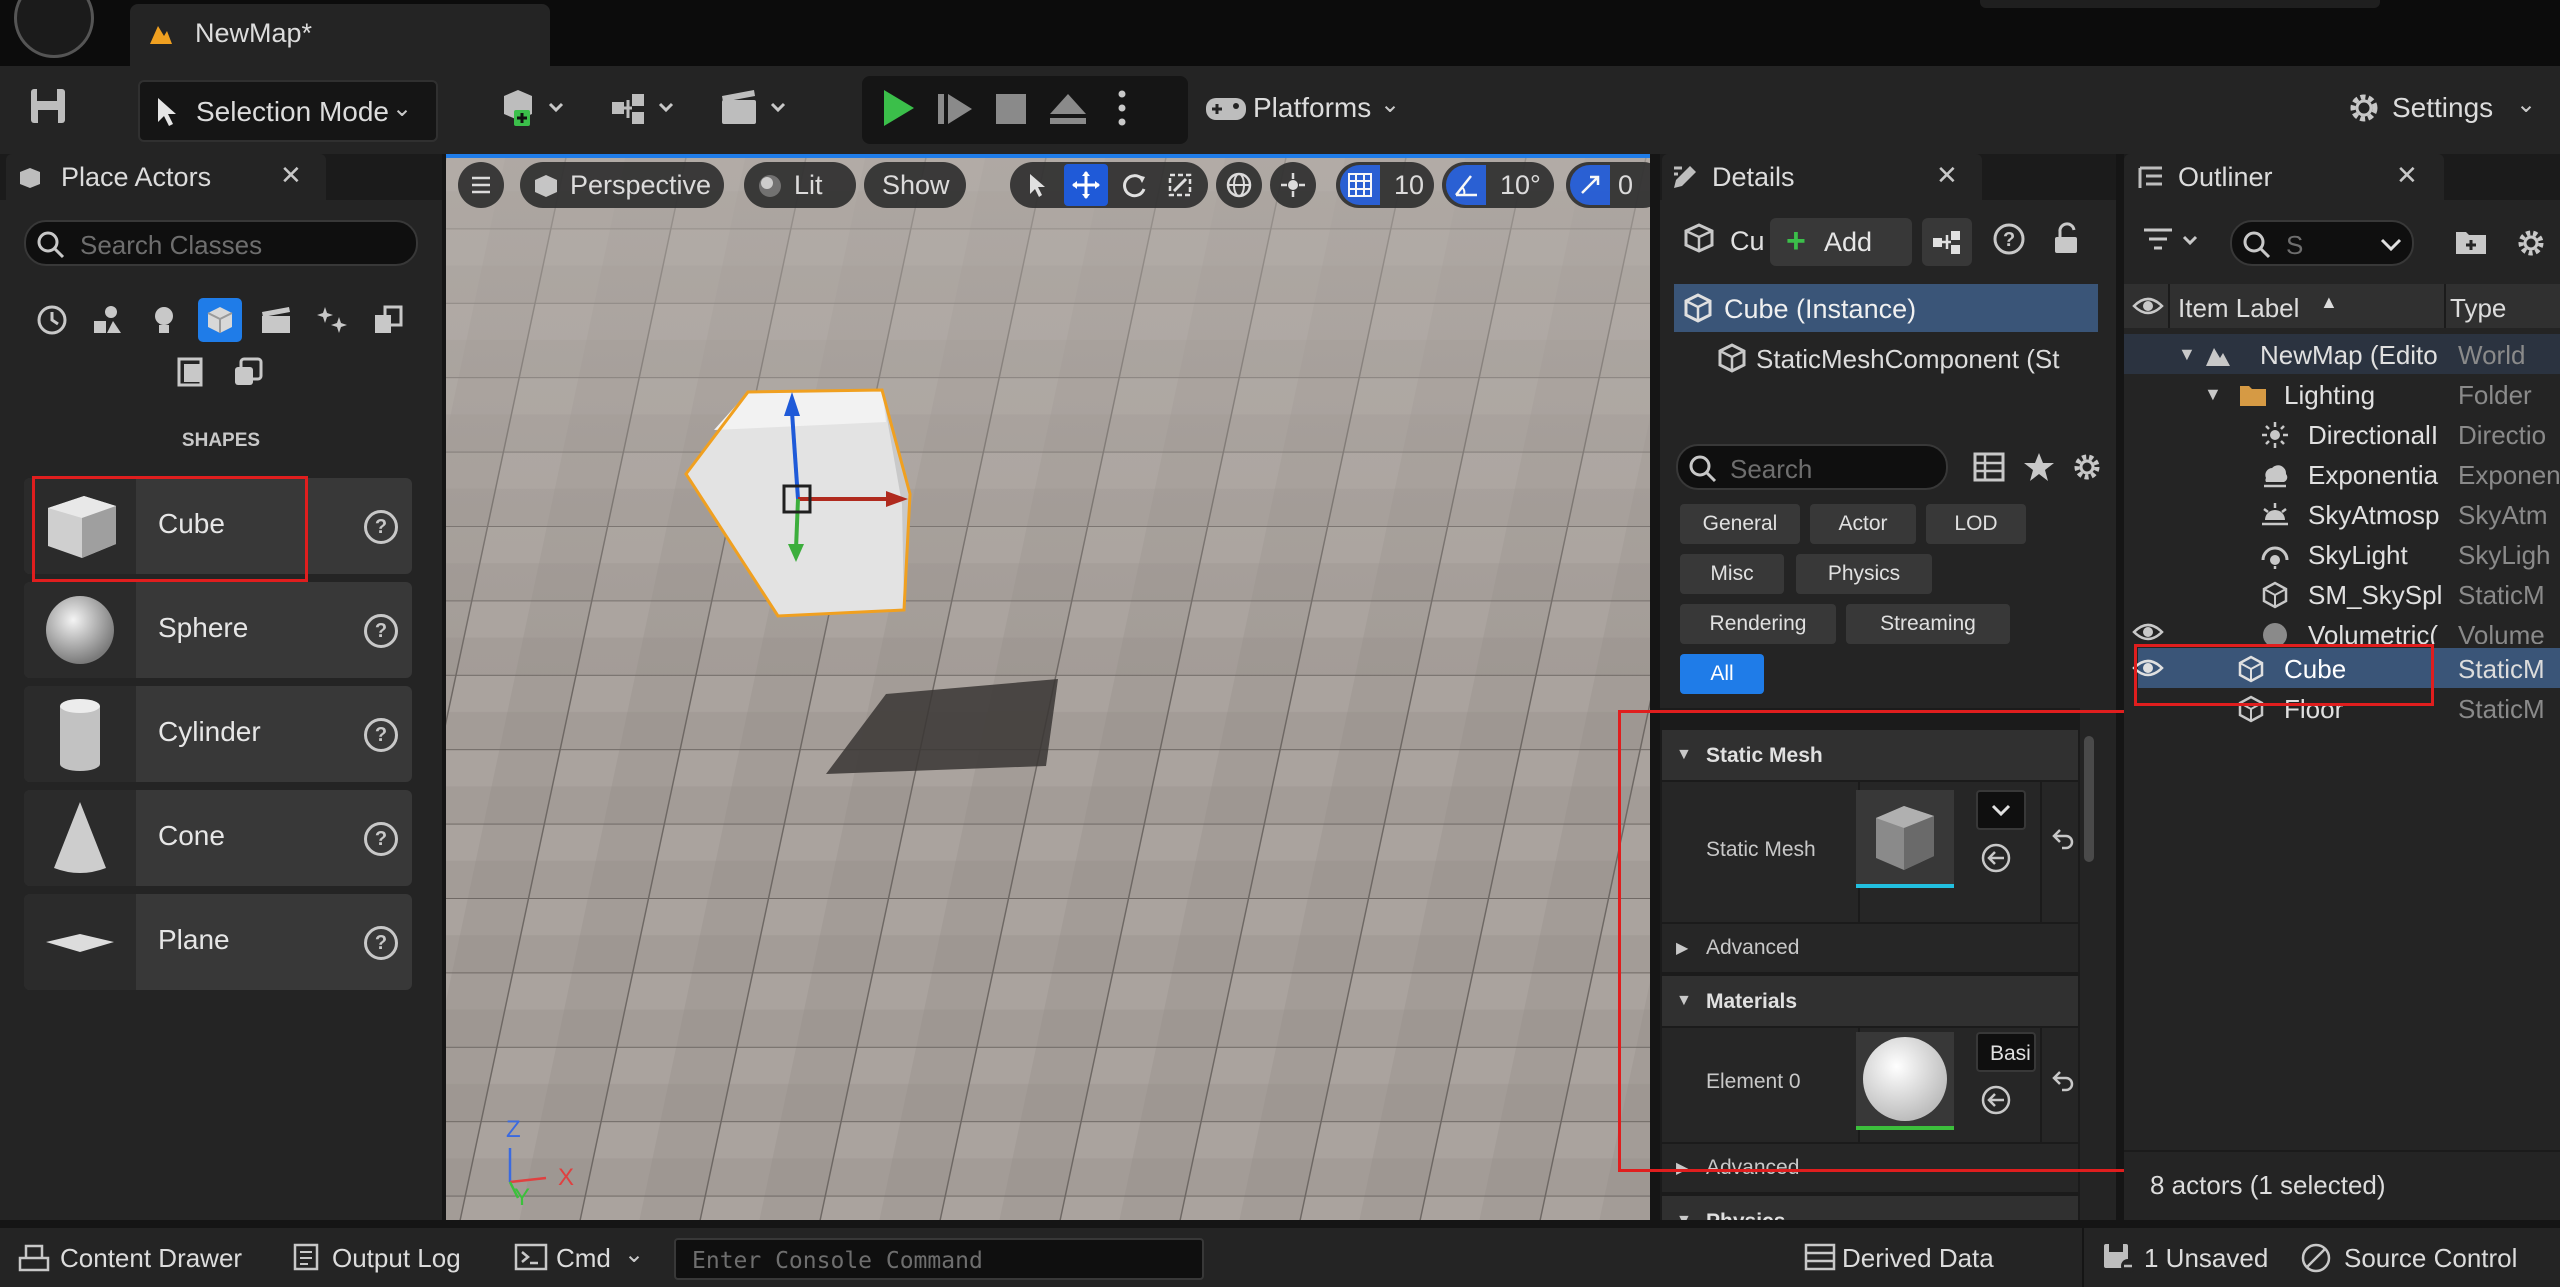 The height and width of the screenshot is (1287, 2560). What do you see at coordinates (218, 942) in the screenshot?
I see `shape-item-plane: Plane ?` at bounding box center [218, 942].